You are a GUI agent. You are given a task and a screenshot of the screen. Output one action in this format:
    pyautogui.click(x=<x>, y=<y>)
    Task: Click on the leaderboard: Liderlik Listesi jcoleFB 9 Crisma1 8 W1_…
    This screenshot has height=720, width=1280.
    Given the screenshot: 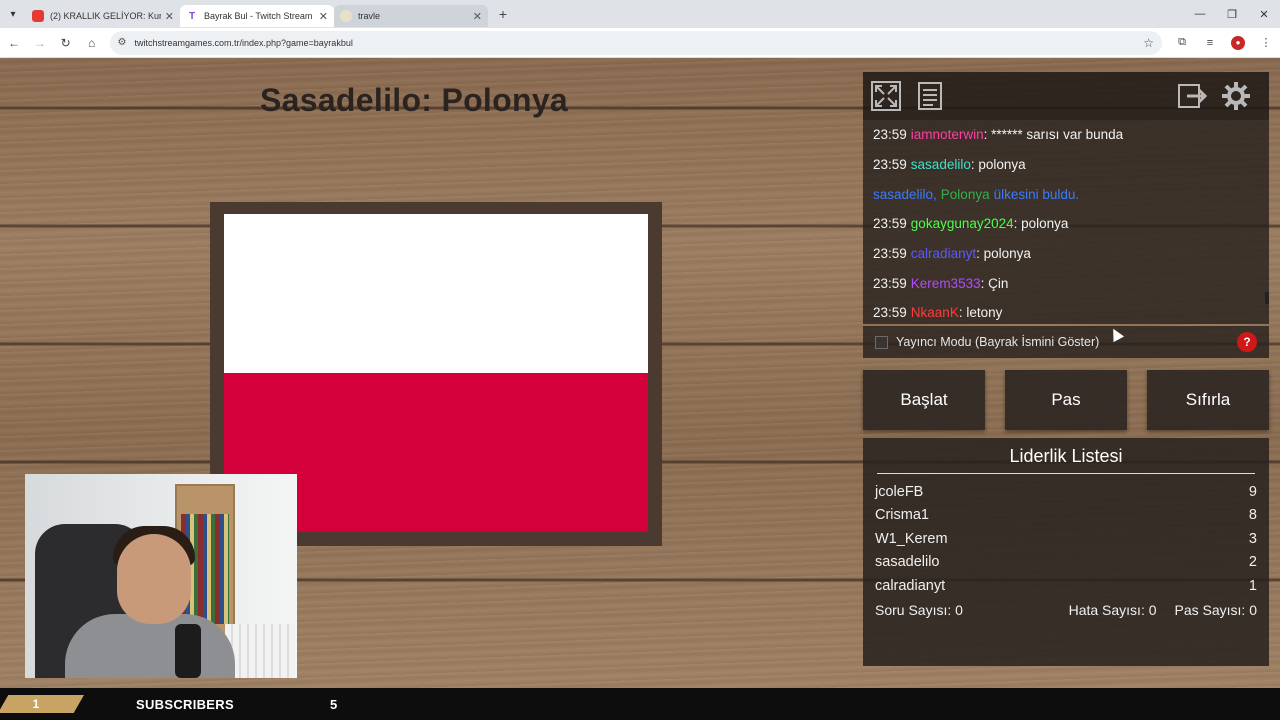 What is the action you would take?
    pyautogui.click(x=1066, y=552)
    